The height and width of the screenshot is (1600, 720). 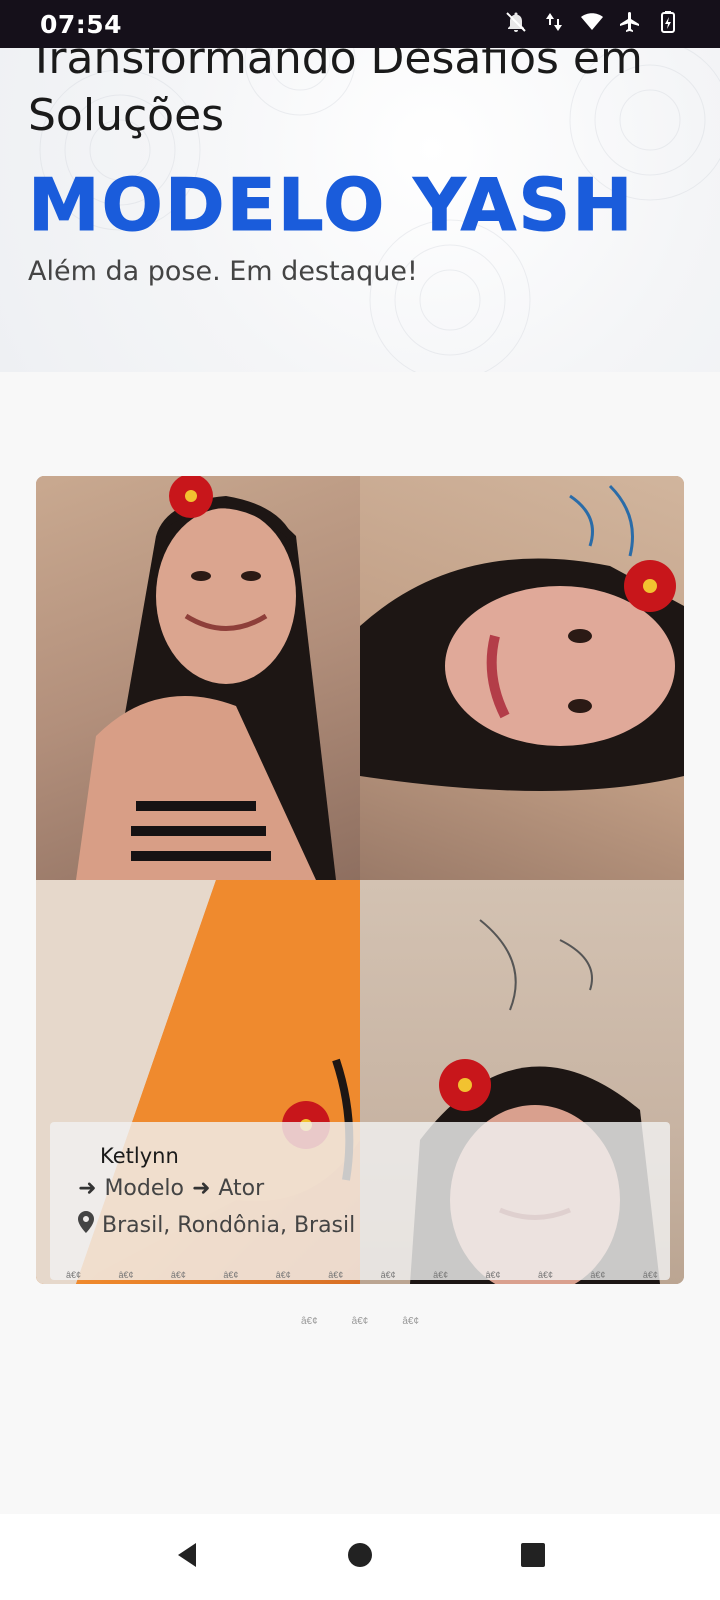 I want to click on photo-top-right, so click(x=522, y=678).